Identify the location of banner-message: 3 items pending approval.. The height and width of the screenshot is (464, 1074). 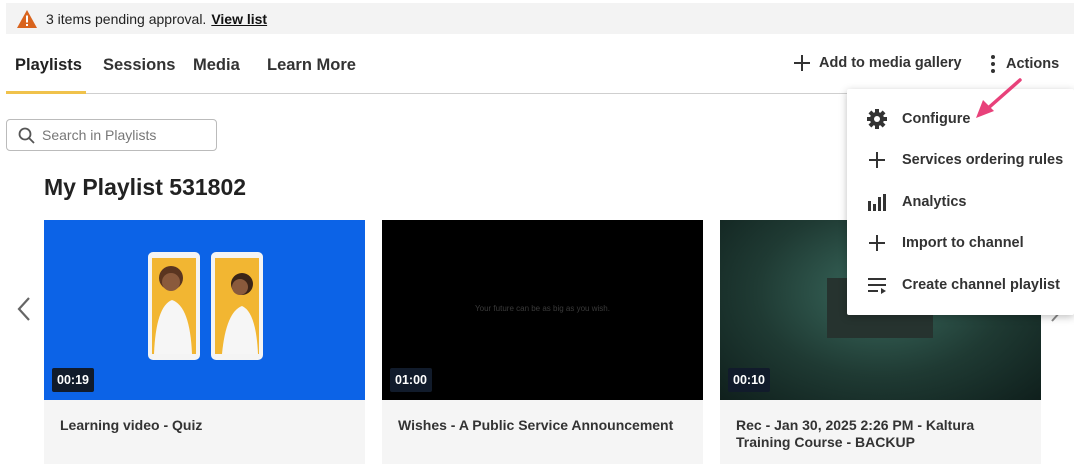
(126, 18).